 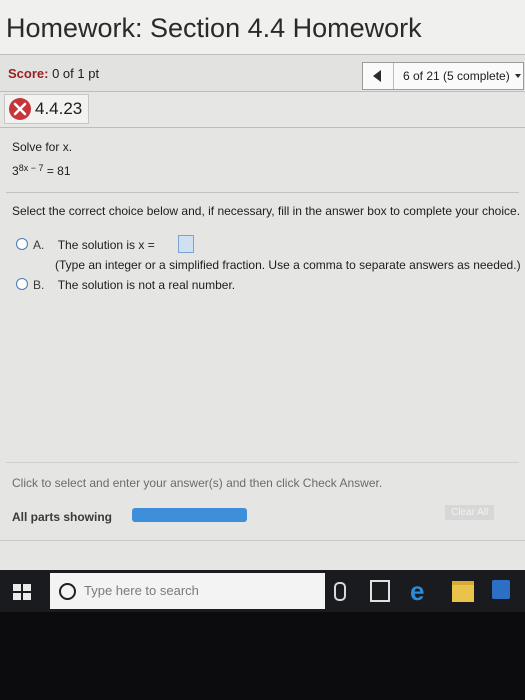 What do you see at coordinates (463, 591) in the screenshot?
I see `folder-icon` at bounding box center [463, 591].